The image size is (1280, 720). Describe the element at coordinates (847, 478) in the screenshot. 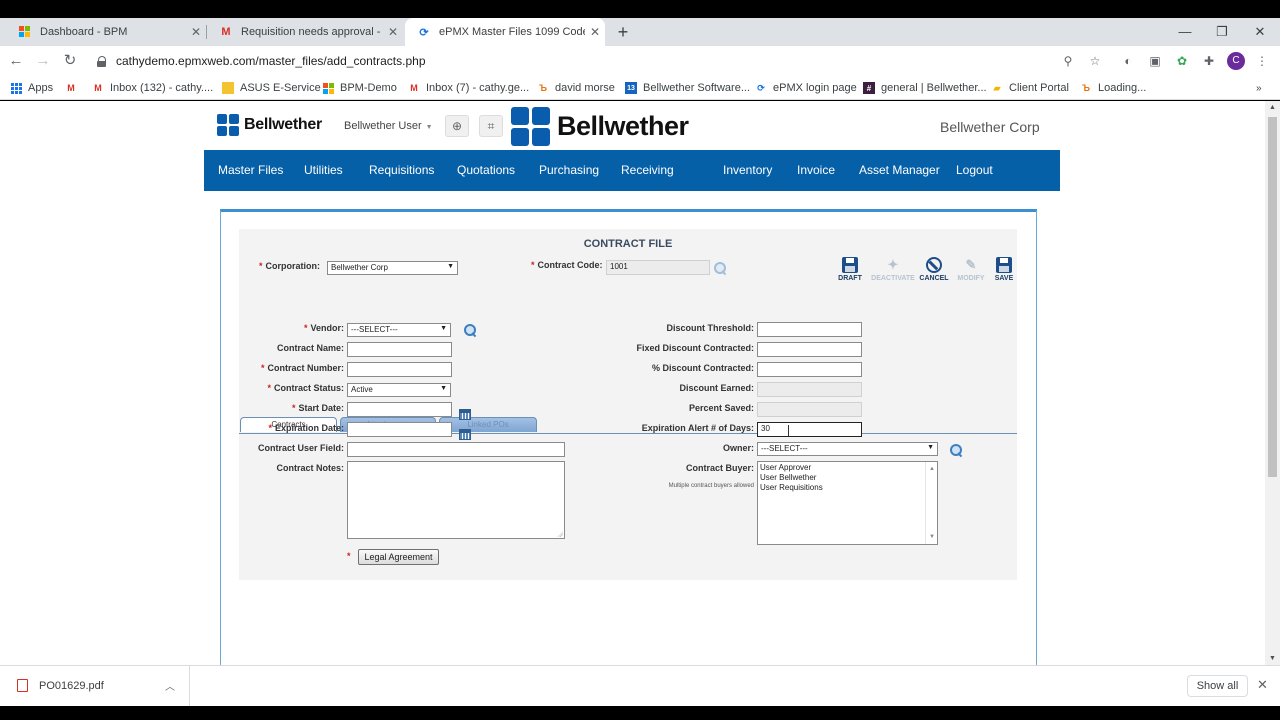

I see `list-item: User Bellwether` at that location.